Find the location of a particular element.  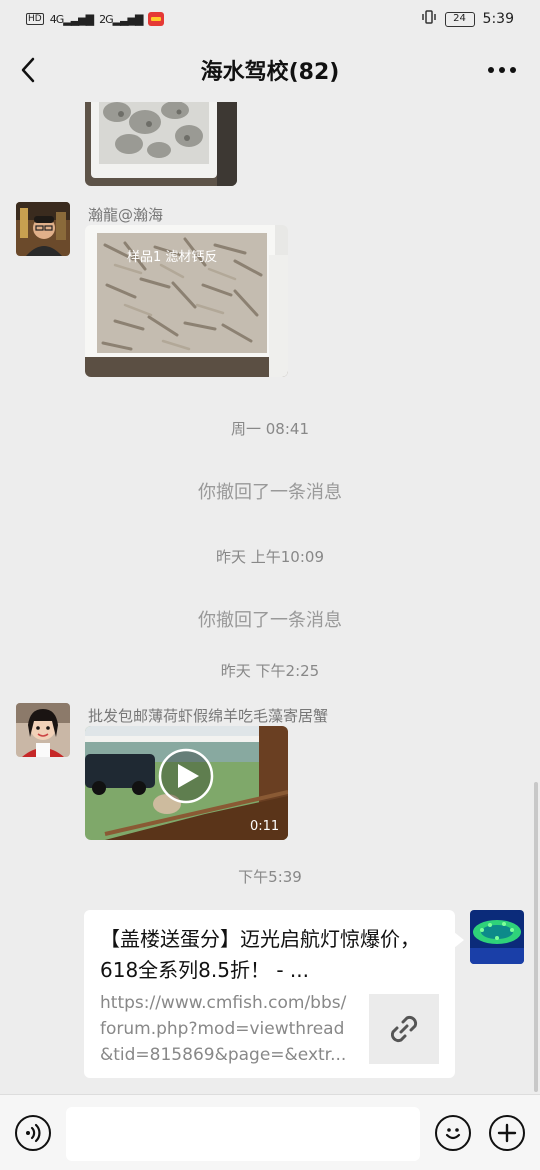

timestamp: 昨天 上午10:09 is located at coordinates (270, 557).